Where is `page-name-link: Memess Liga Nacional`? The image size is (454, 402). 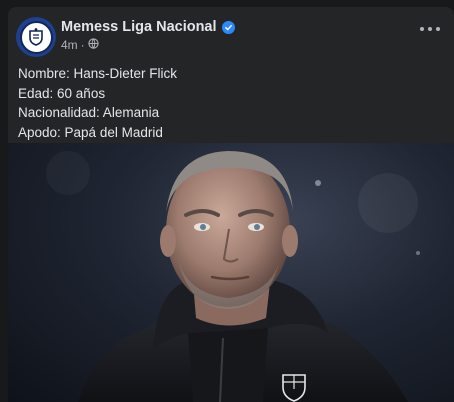 page-name-link: Memess Liga Nacional is located at coordinates (148, 27).